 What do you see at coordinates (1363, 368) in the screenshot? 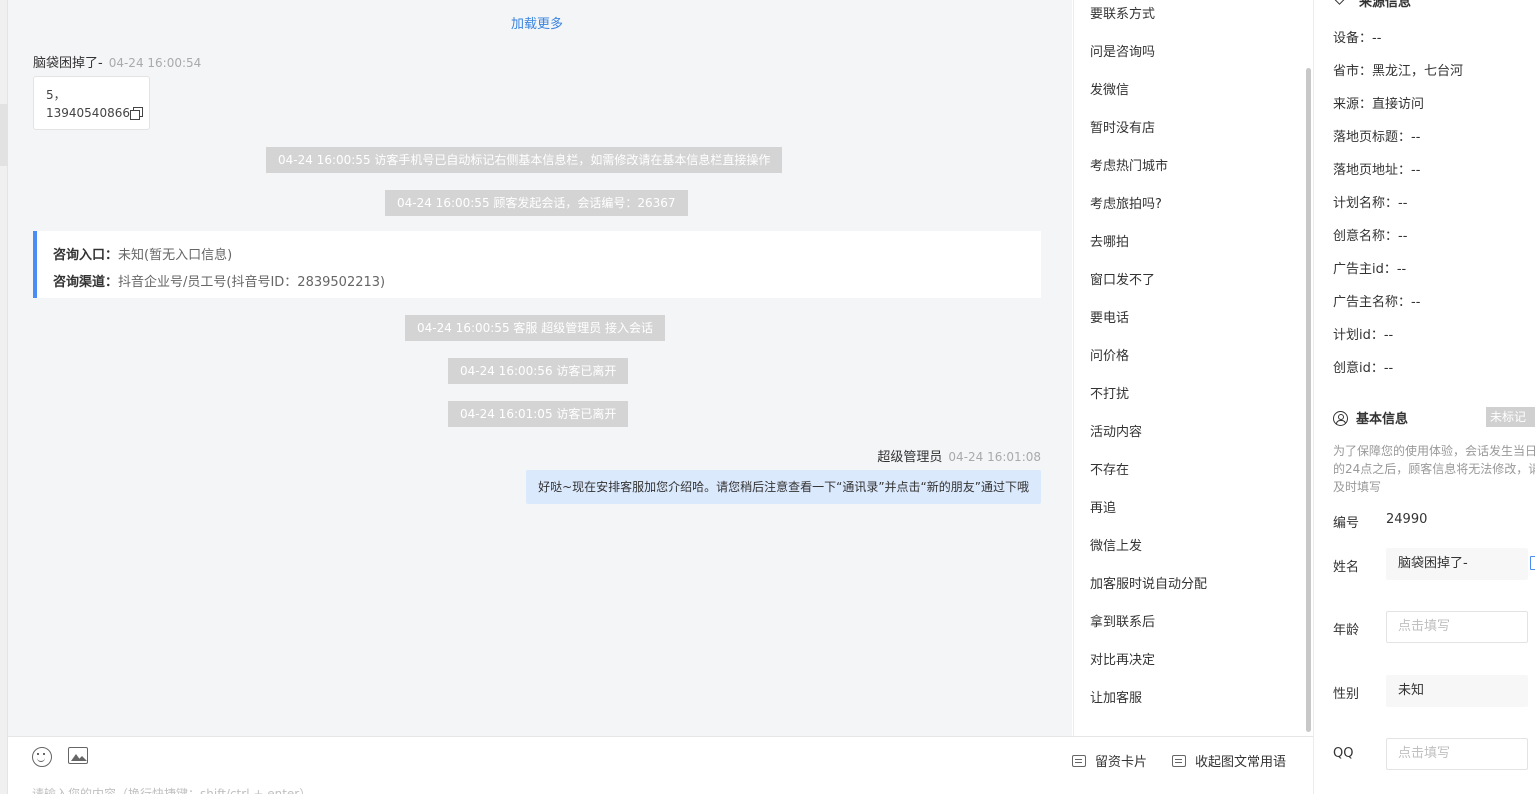
I see `source-row: 创意id：--` at bounding box center [1363, 368].